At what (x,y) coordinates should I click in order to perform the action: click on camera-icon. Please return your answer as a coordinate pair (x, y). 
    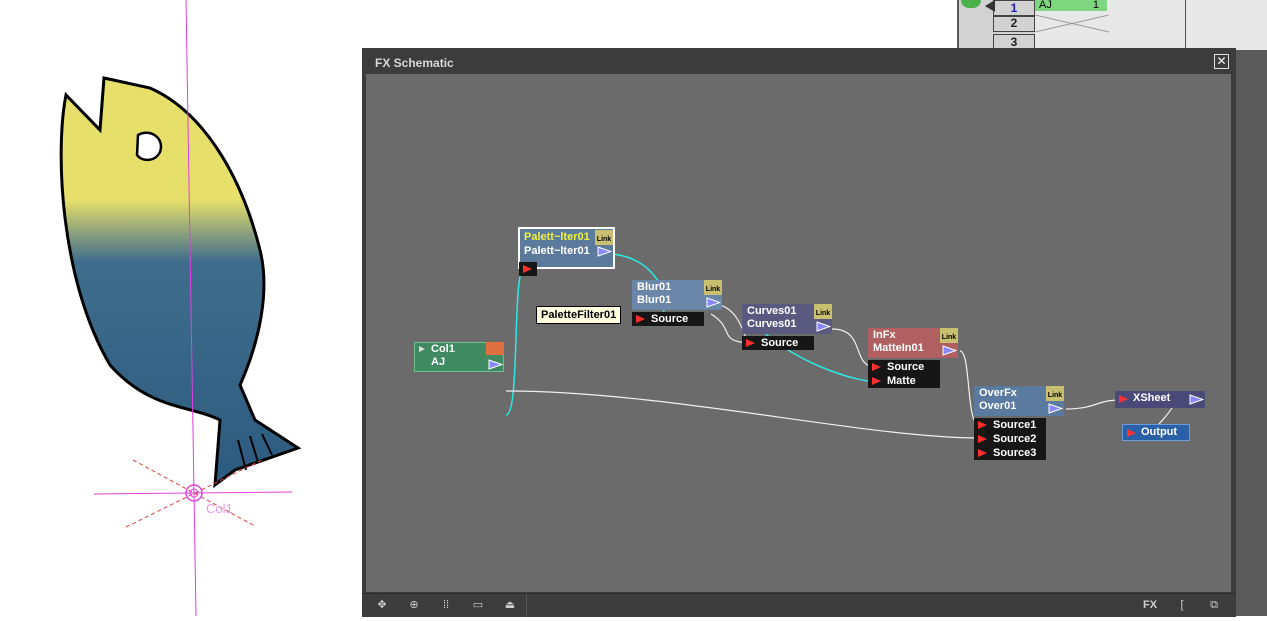
    Looking at the image, I should click on (495, 348).